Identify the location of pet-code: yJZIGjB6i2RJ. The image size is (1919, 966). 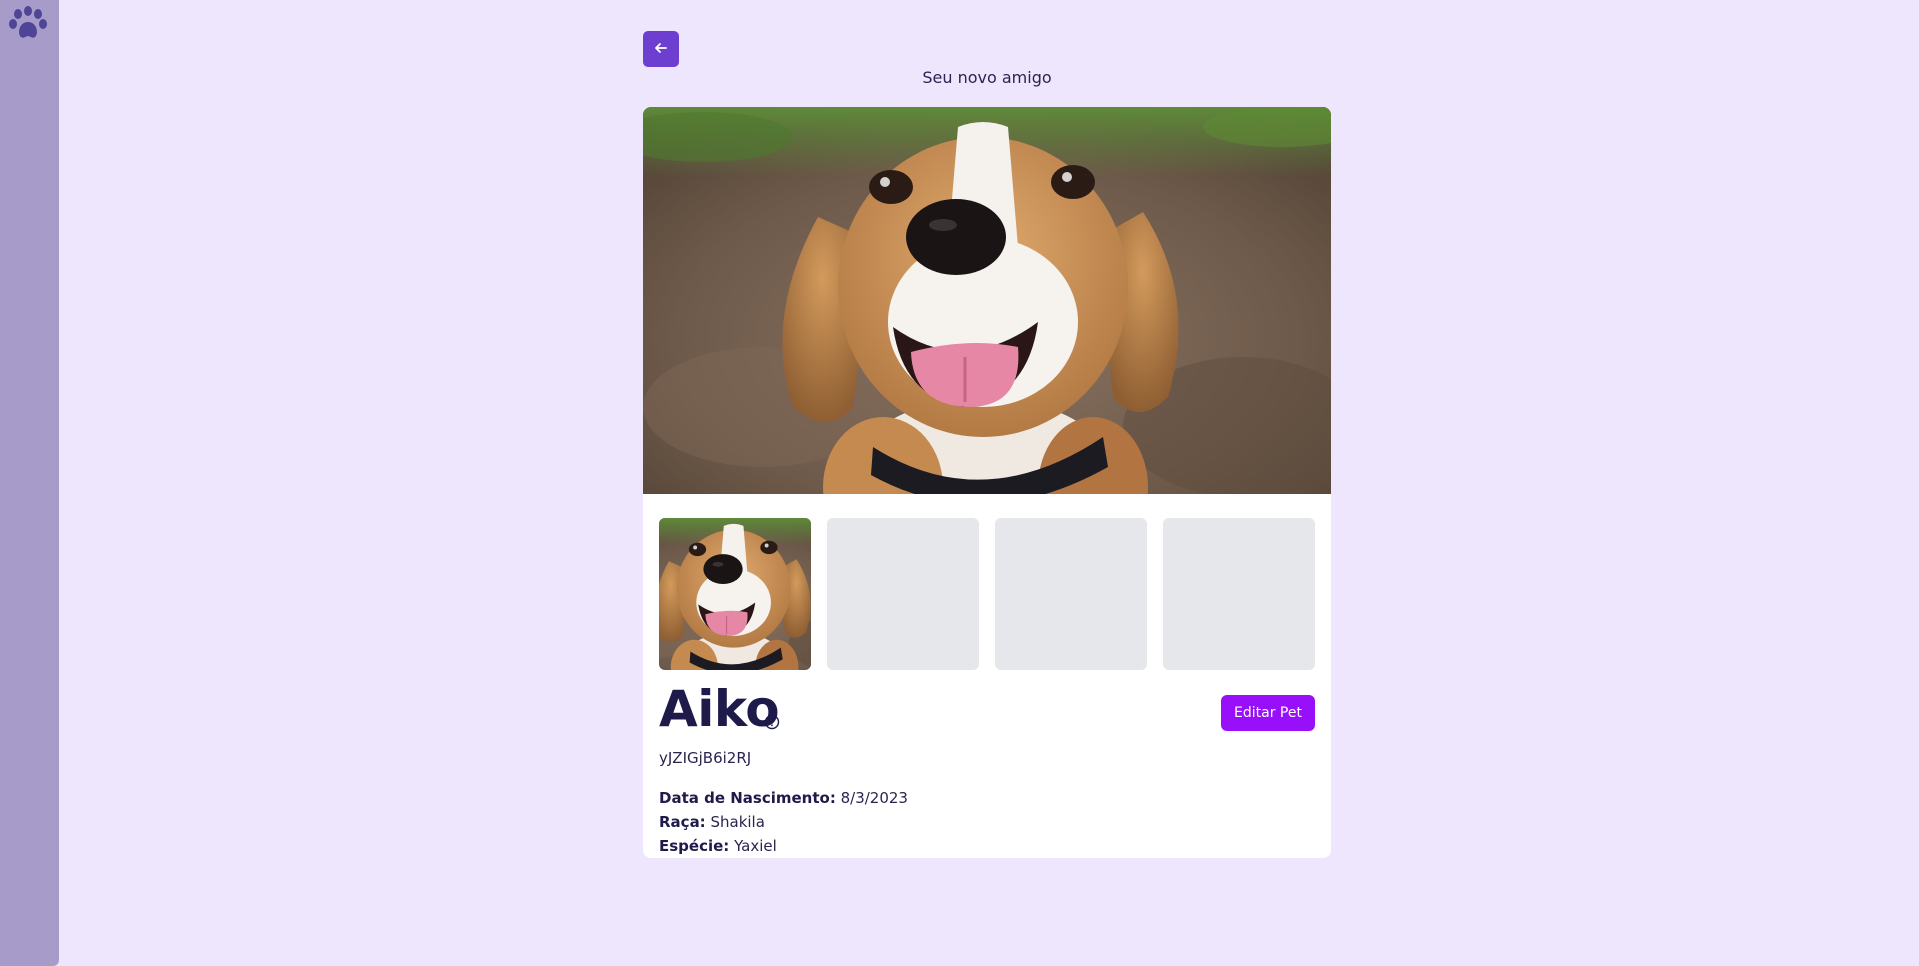
(705, 758).